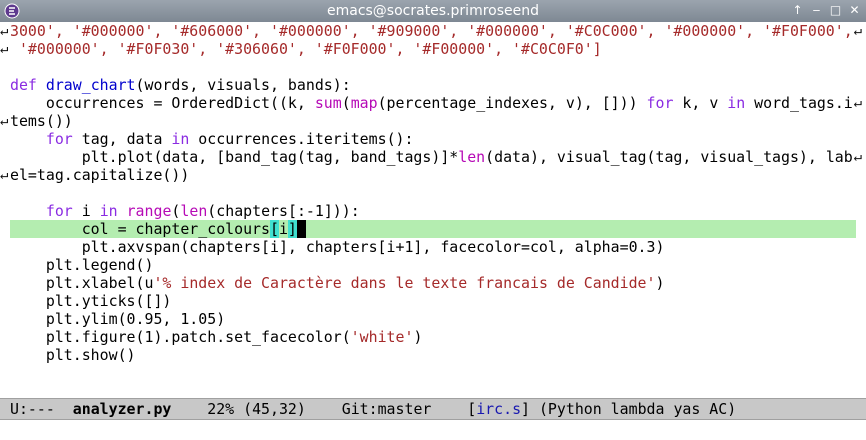 This screenshot has height=440, width=866. What do you see at coordinates (835, 10) in the screenshot?
I see `maximize-icon: □` at bounding box center [835, 10].